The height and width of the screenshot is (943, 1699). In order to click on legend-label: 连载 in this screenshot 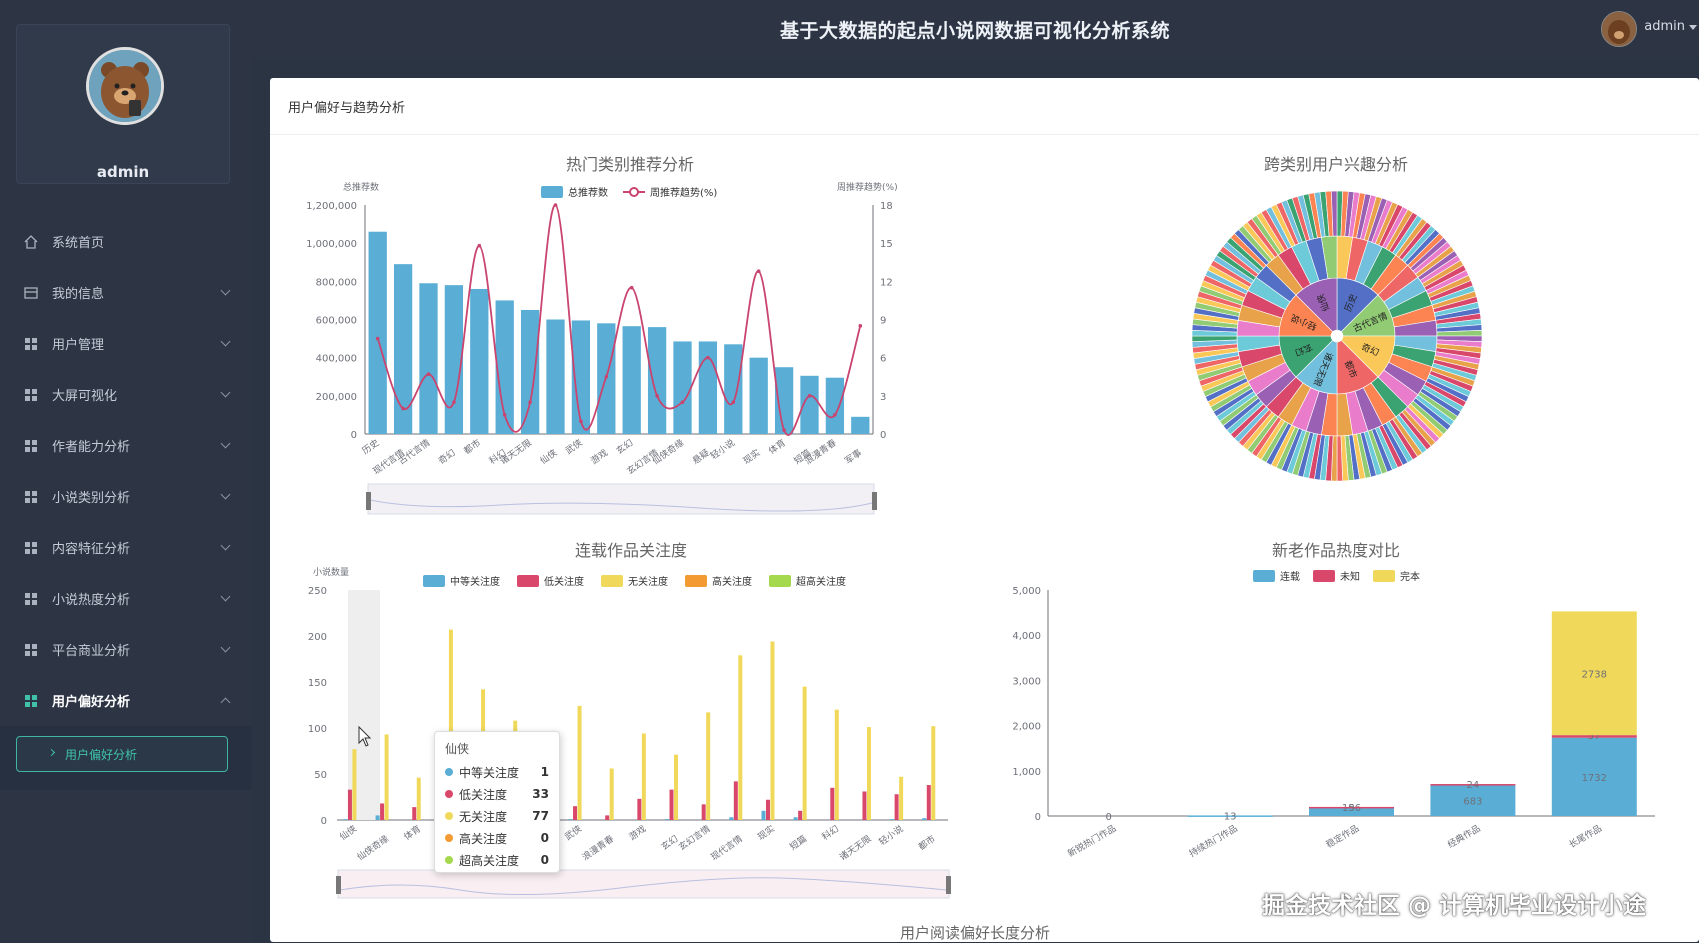, I will do `click(1290, 576)`.